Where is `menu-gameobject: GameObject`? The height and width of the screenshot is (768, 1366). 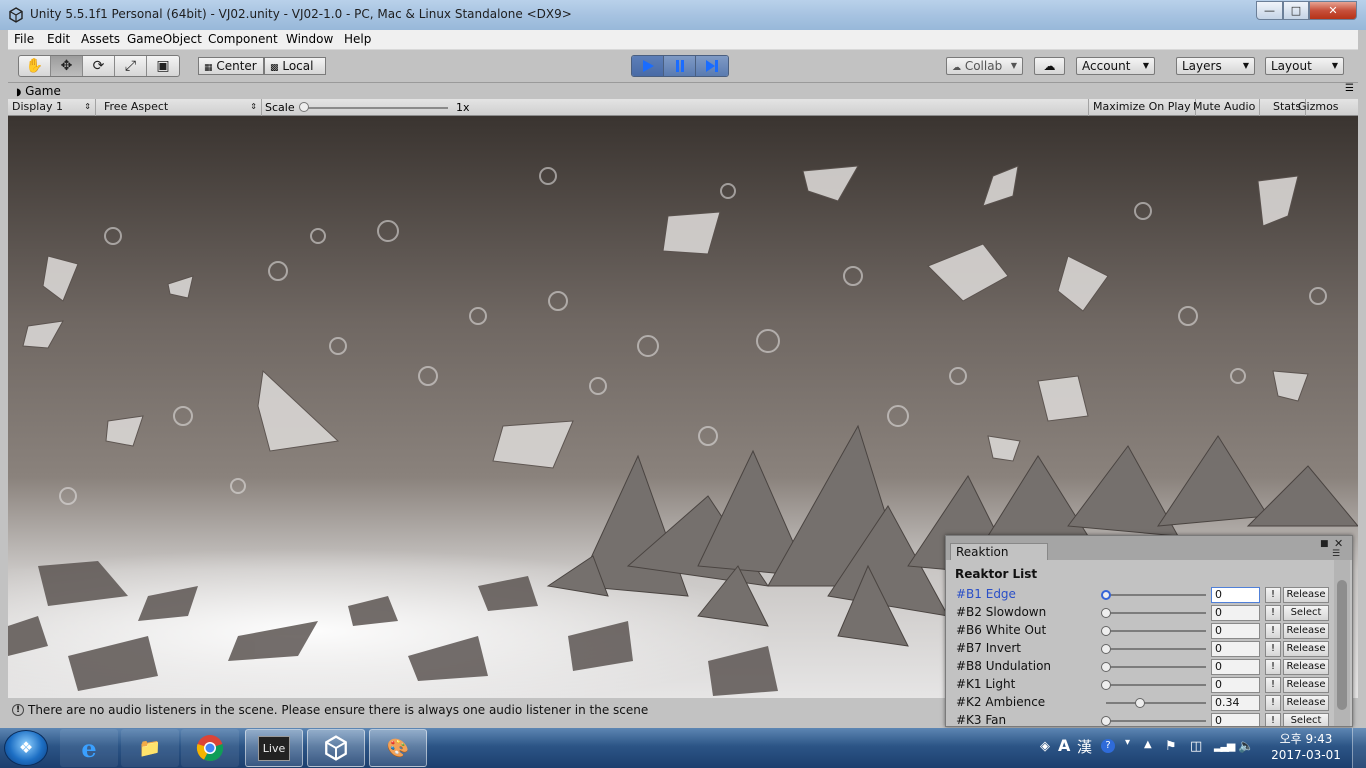 menu-gameobject: GameObject is located at coordinates (164, 39).